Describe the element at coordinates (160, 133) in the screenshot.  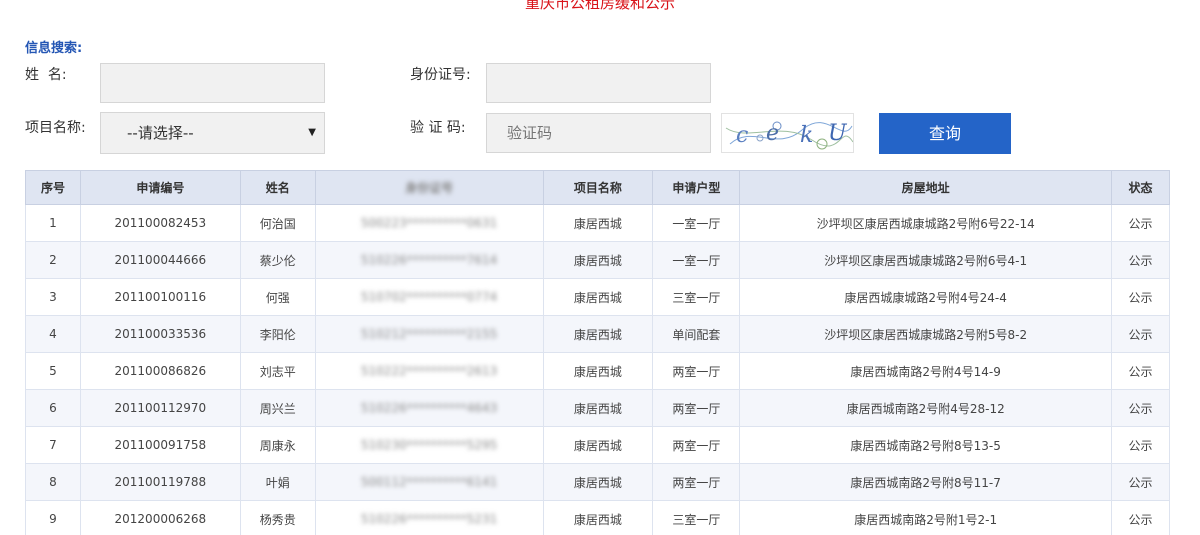
I see `project-select-value: --请选择--` at that location.